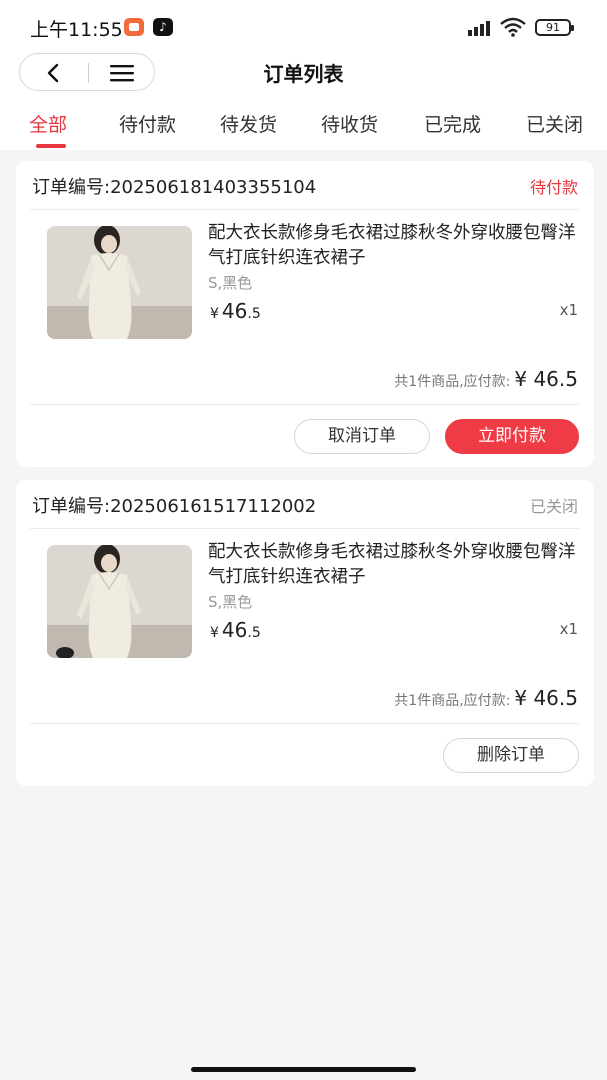  I want to click on page-title: 订单列表, so click(303, 74).